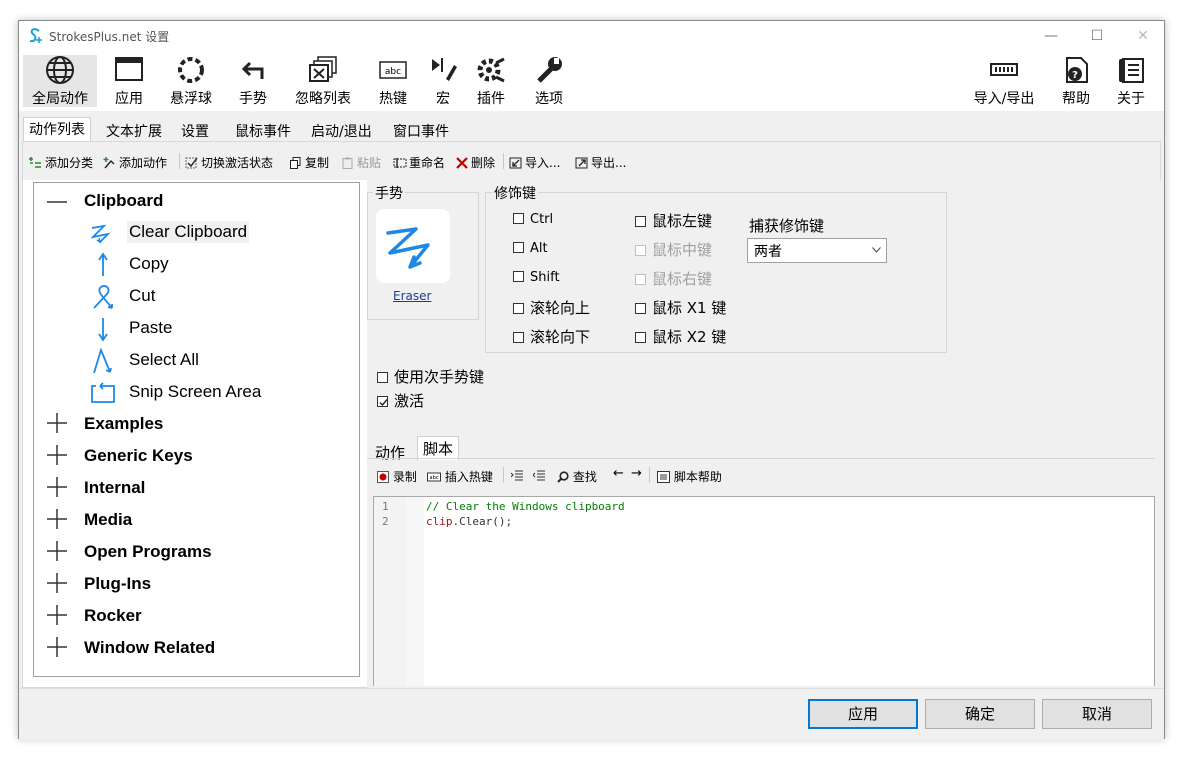  What do you see at coordinates (149, 264) in the screenshot?
I see `tree-item-copy: Copy` at bounding box center [149, 264].